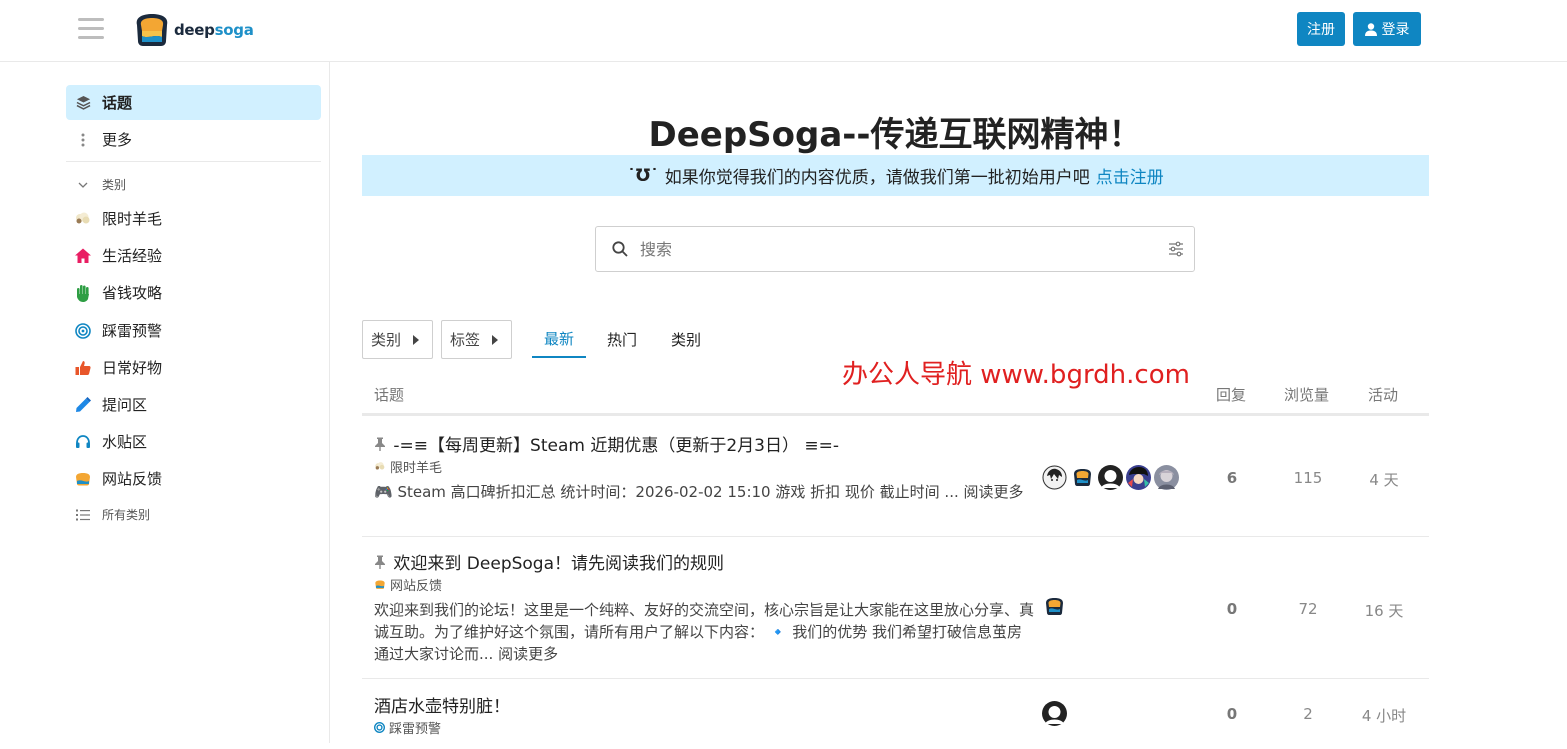 The image size is (1567, 749). Describe the element at coordinates (1016, 375) in the screenshot. I see `watermark-text: 办公人导航 www.bgrdh.com` at that location.